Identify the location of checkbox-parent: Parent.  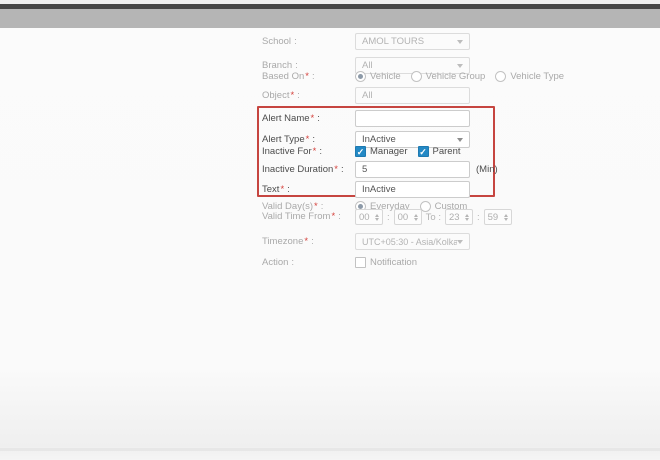
(439, 151).